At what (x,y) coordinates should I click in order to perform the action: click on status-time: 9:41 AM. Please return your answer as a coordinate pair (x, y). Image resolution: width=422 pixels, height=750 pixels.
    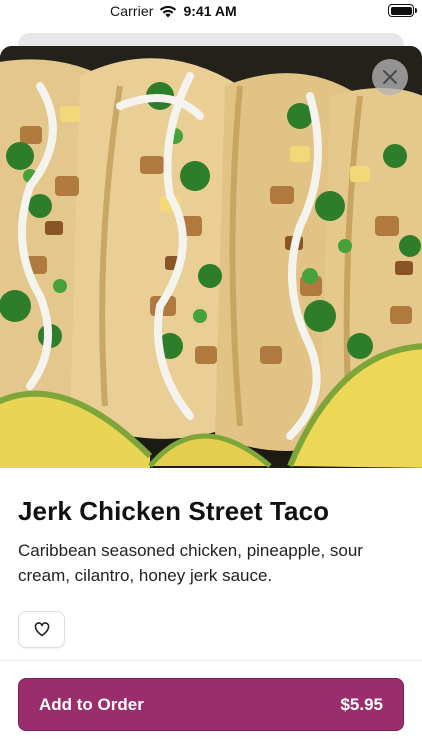
    Looking at the image, I should click on (210, 11).